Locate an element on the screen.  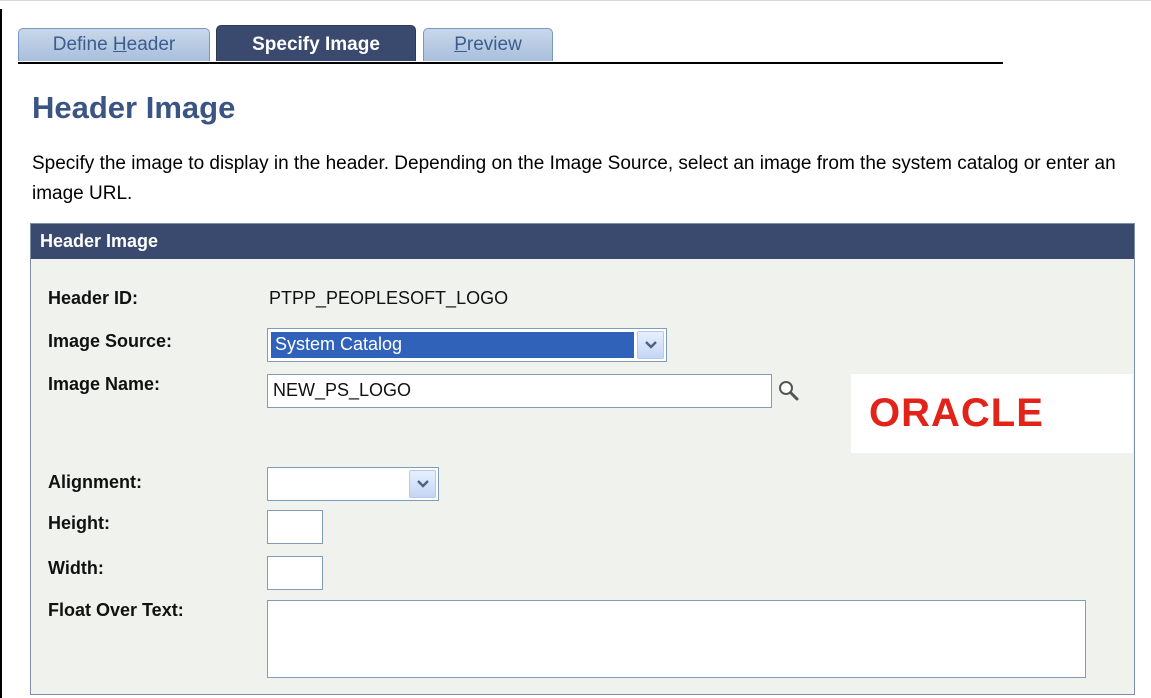
image-source-select: System Catalog is located at coordinates (467, 345).